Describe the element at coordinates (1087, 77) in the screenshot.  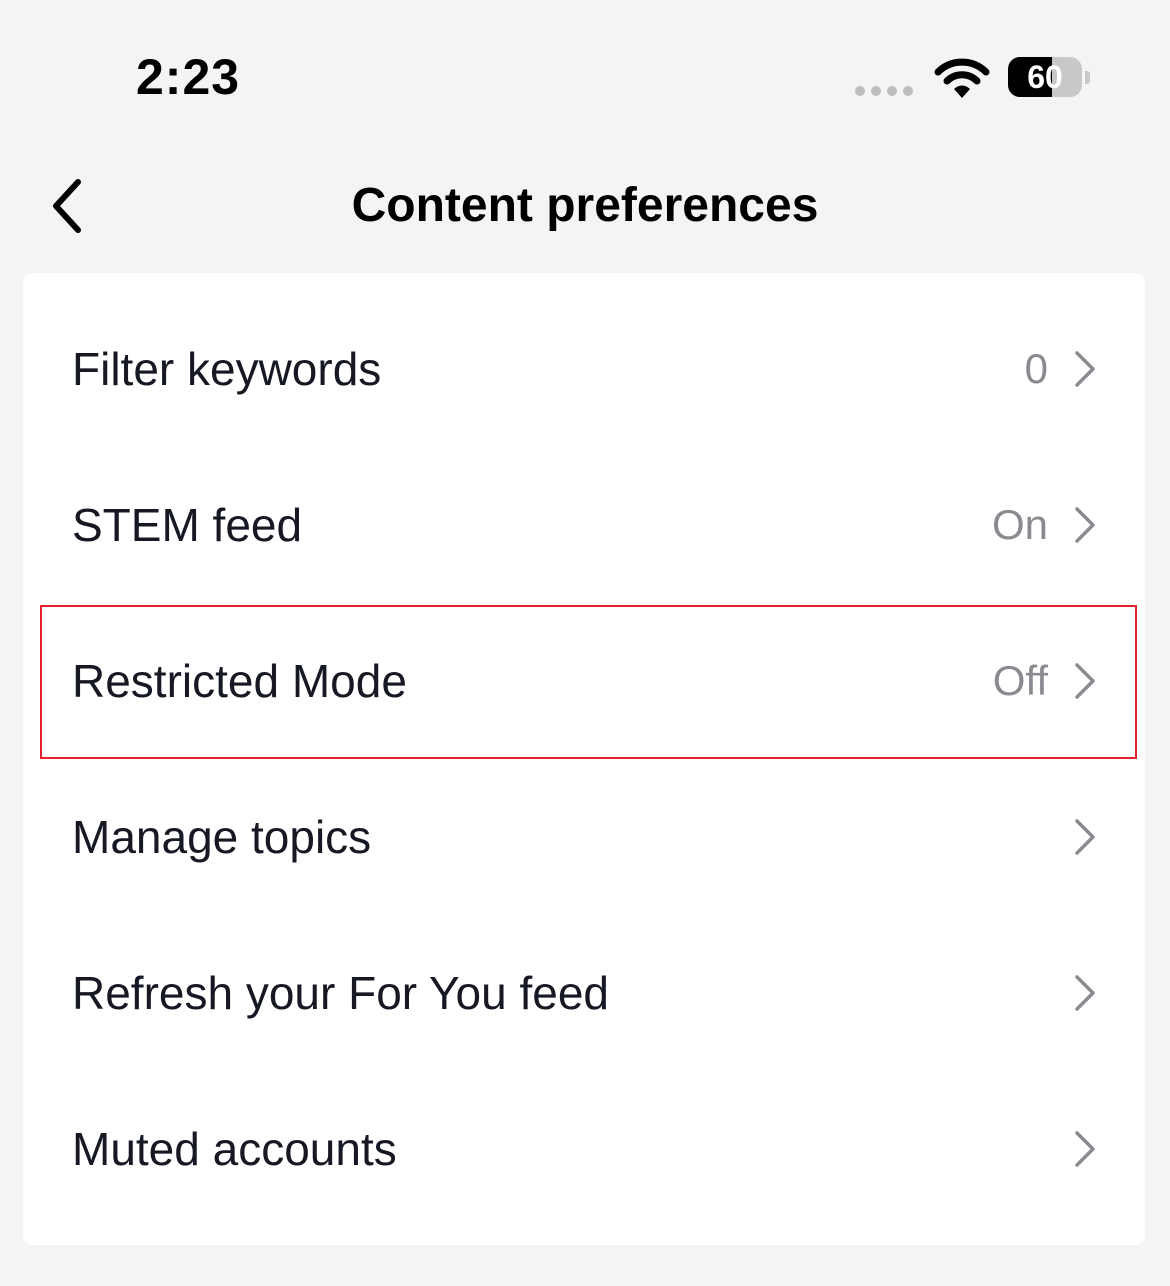
I see `battery-cap` at that location.